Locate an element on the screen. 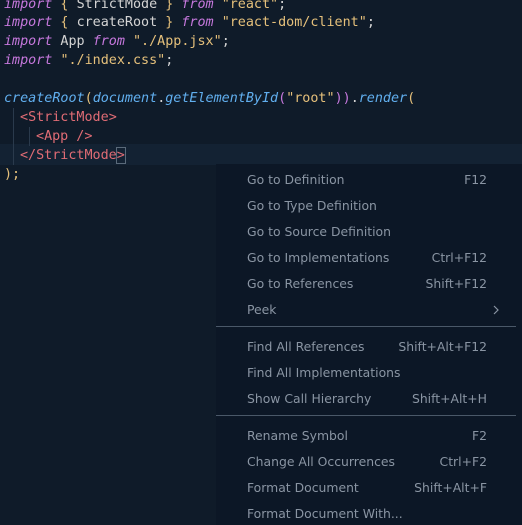 The image size is (522, 525). menu-item-shortcut: Ctrl+F2 is located at coordinates (463, 461).